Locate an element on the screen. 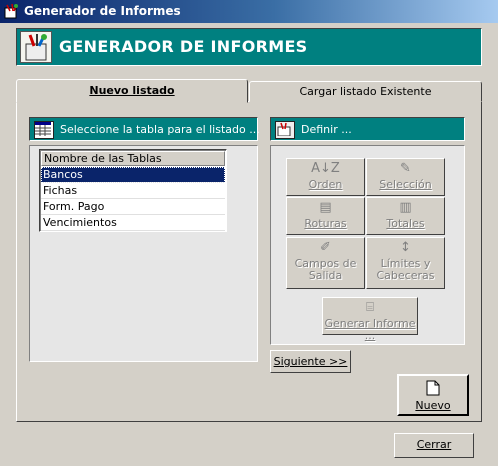 This screenshot has height=466, width=498. pencil-icon: ✐ is located at coordinates (325, 247).